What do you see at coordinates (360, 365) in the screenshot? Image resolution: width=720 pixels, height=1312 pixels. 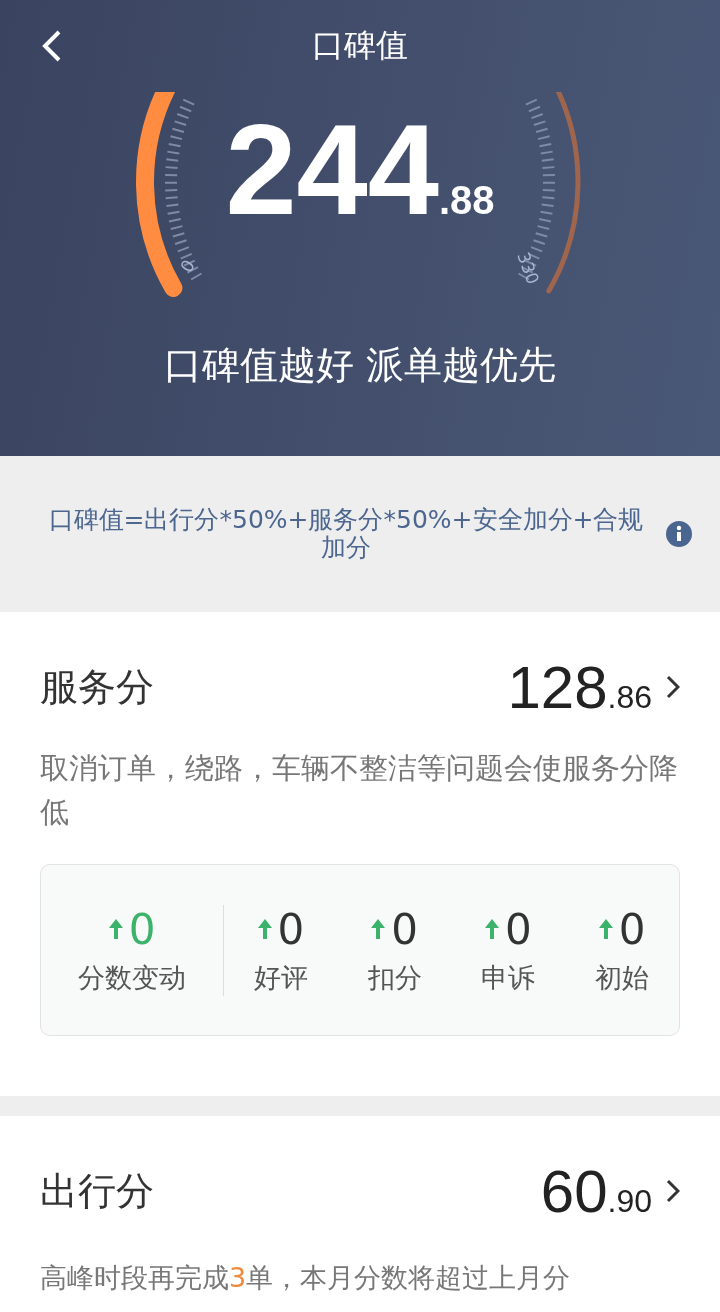 I see `slogan: 口碑值越好 派单越优先` at bounding box center [360, 365].